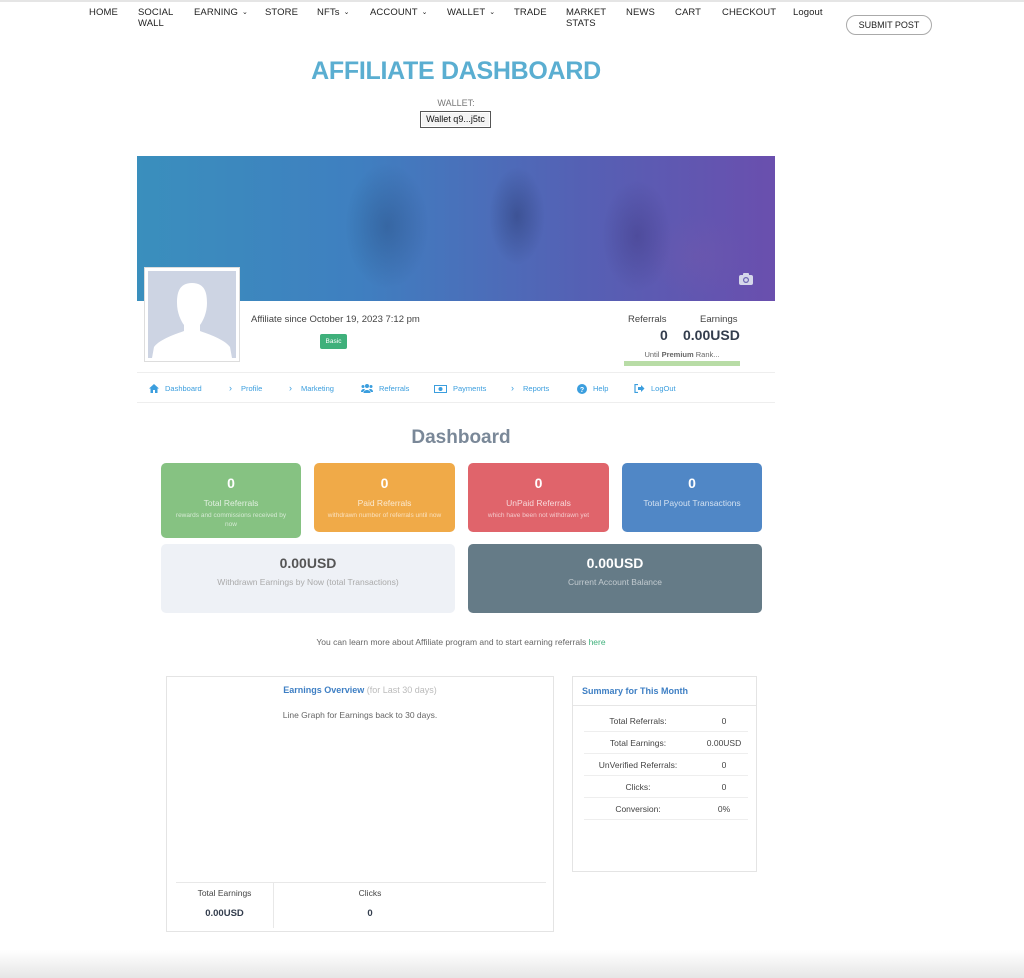  What do you see at coordinates (384, 503) in the screenshot?
I see `card-label: Paid Referrals` at bounding box center [384, 503].